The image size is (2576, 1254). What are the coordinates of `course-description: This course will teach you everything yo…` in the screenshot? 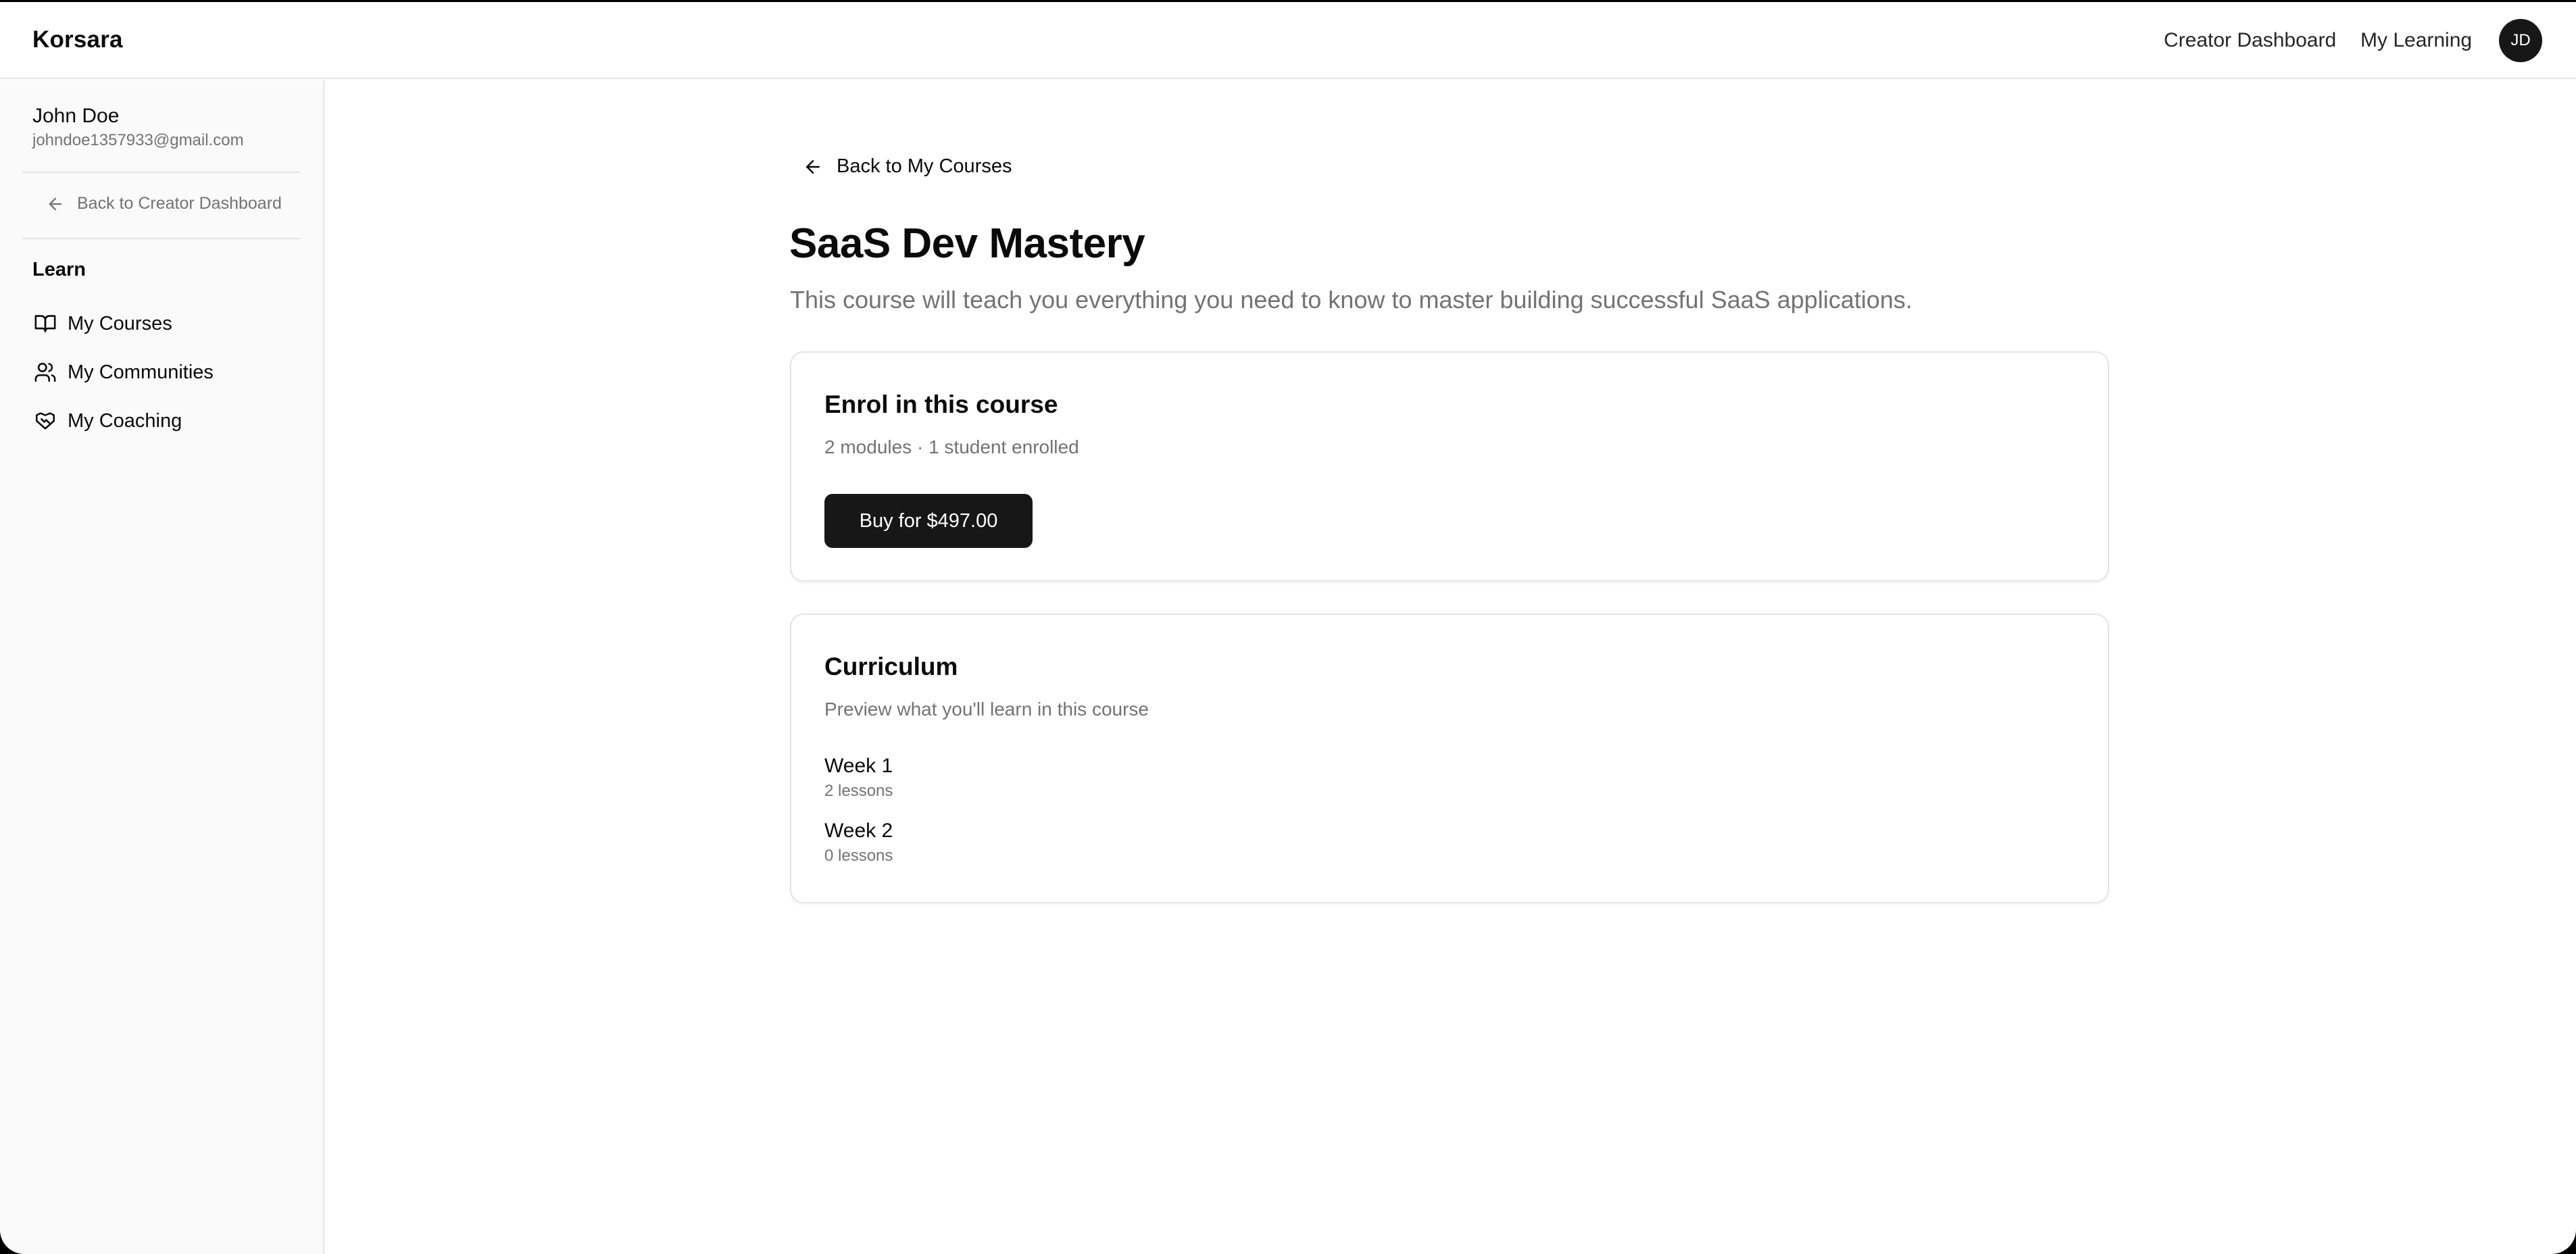 It's located at (1351, 300).